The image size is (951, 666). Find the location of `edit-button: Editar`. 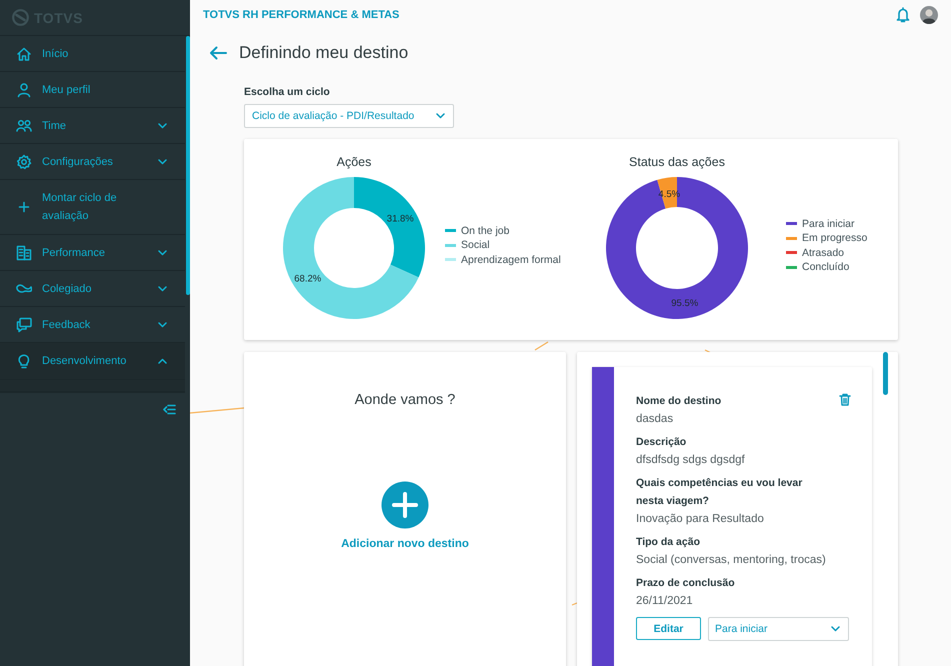

edit-button: Editar is located at coordinates (668, 628).